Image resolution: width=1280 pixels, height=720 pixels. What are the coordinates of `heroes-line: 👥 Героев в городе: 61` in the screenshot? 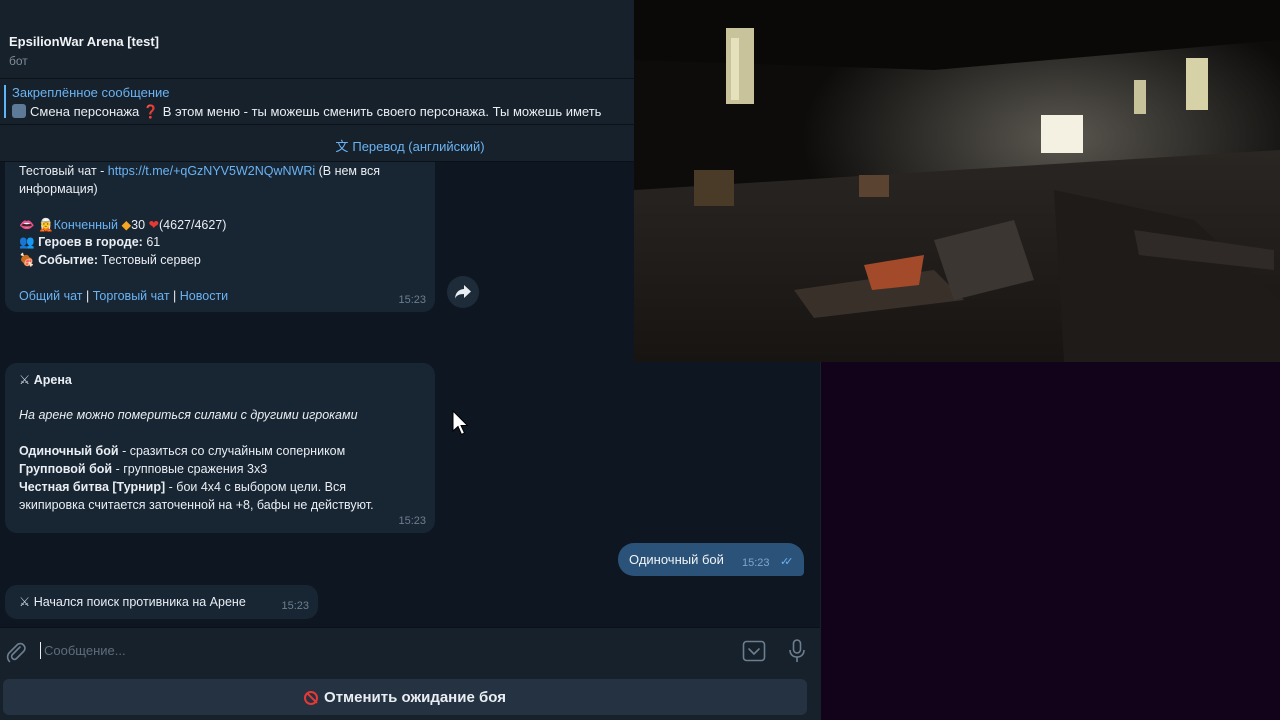 It's located at (89, 242).